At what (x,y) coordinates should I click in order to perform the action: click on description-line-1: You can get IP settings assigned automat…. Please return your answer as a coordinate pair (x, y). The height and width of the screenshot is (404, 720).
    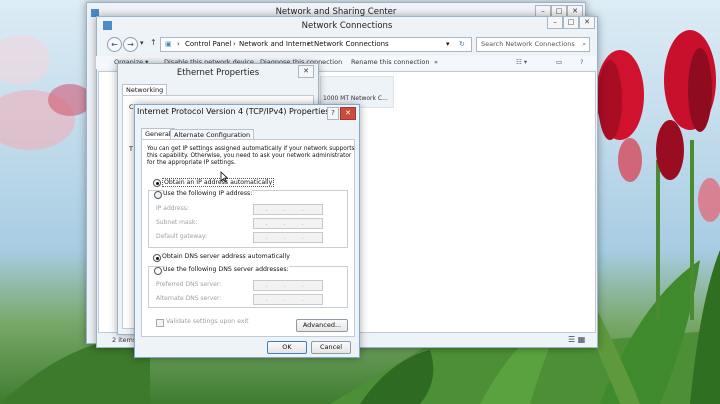
    Looking at the image, I should click on (251, 149).